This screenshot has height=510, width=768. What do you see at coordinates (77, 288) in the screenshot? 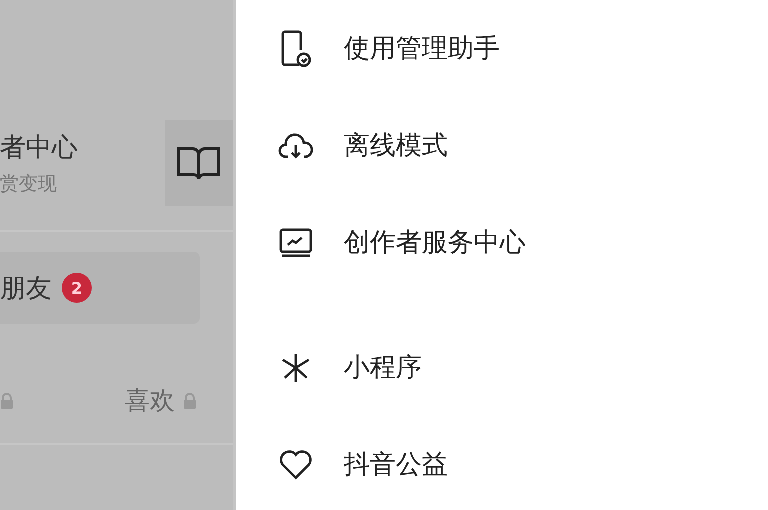
I see `notification-badge: 2` at bounding box center [77, 288].